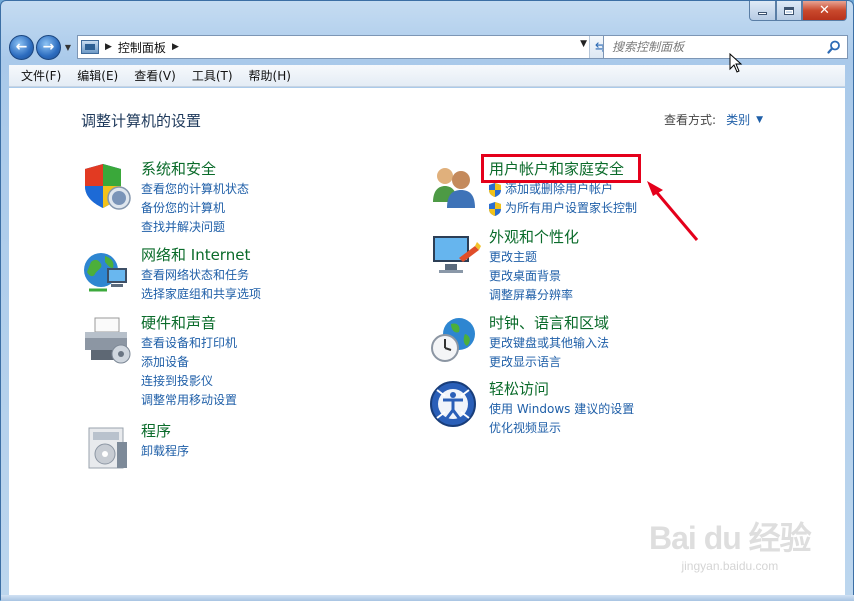 The image size is (854, 601). What do you see at coordinates (455, 254) in the screenshot?
I see `appearance-monitor-icon` at bounding box center [455, 254].